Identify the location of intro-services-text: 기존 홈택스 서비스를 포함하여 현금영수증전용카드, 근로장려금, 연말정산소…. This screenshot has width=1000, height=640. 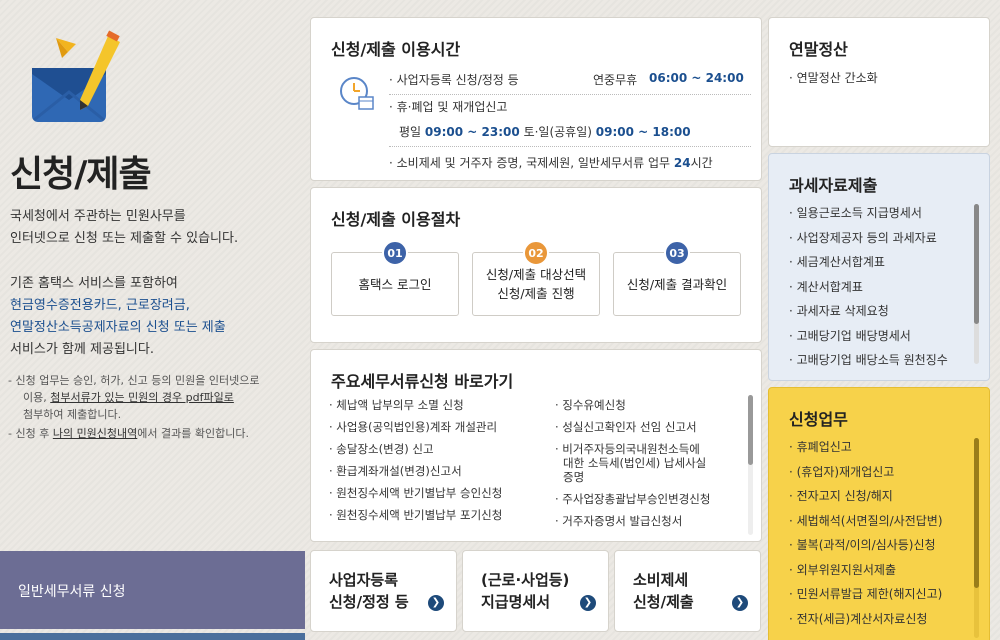
(118, 316).